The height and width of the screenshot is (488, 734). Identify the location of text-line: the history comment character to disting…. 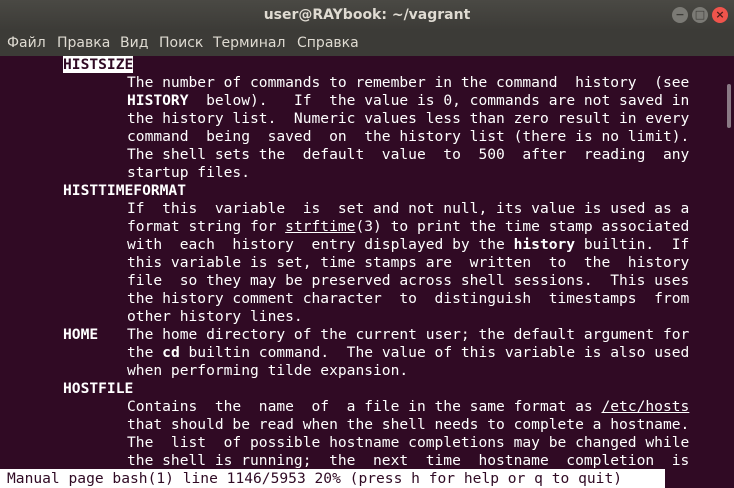
(408, 298).